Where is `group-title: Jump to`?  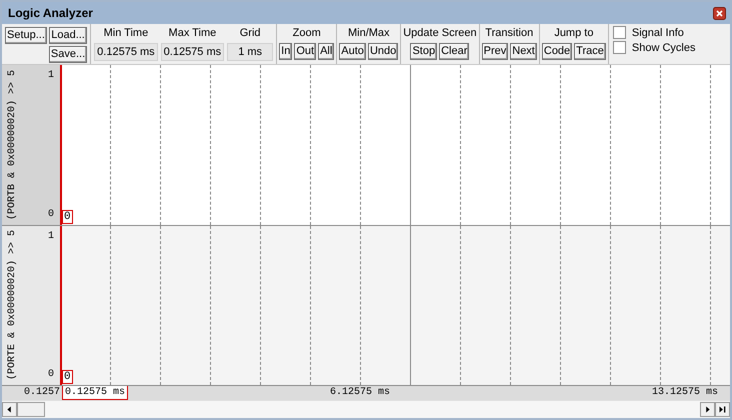
group-title: Jump to is located at coordinates (574, 33).